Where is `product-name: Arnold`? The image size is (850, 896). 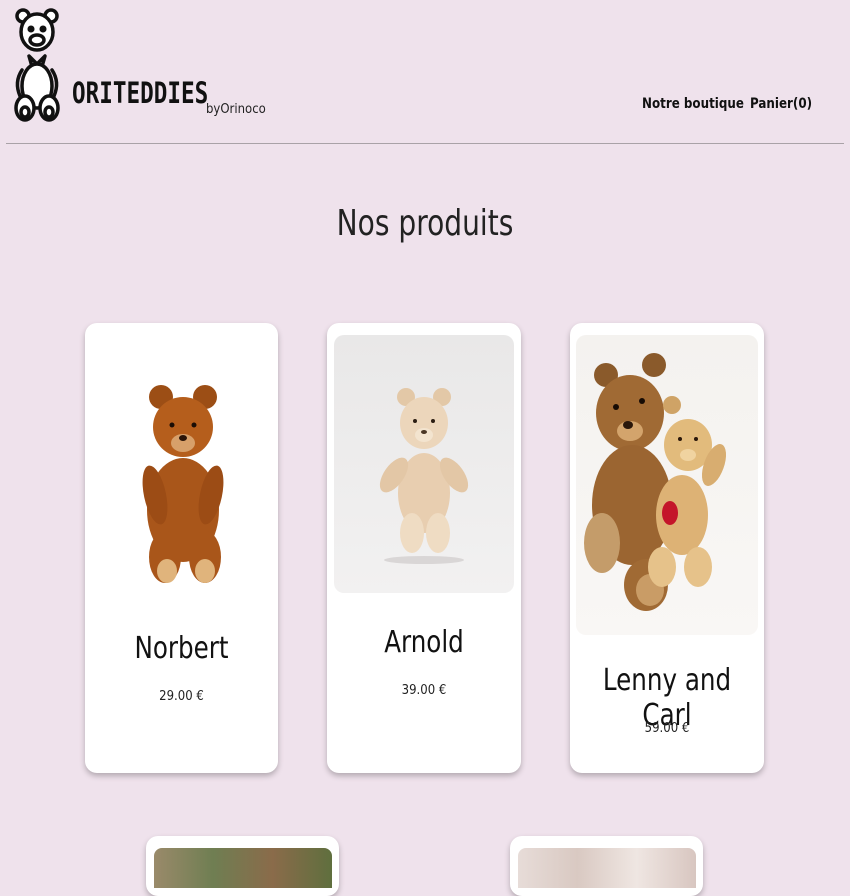 product-name: Arnold is located at coordinates (423, 642).